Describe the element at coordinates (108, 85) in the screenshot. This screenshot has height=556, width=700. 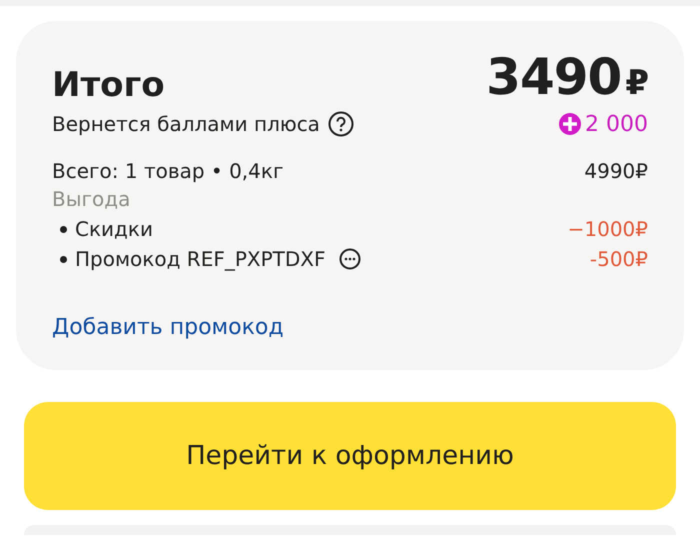
I see `summary-title: Итого` at that location.